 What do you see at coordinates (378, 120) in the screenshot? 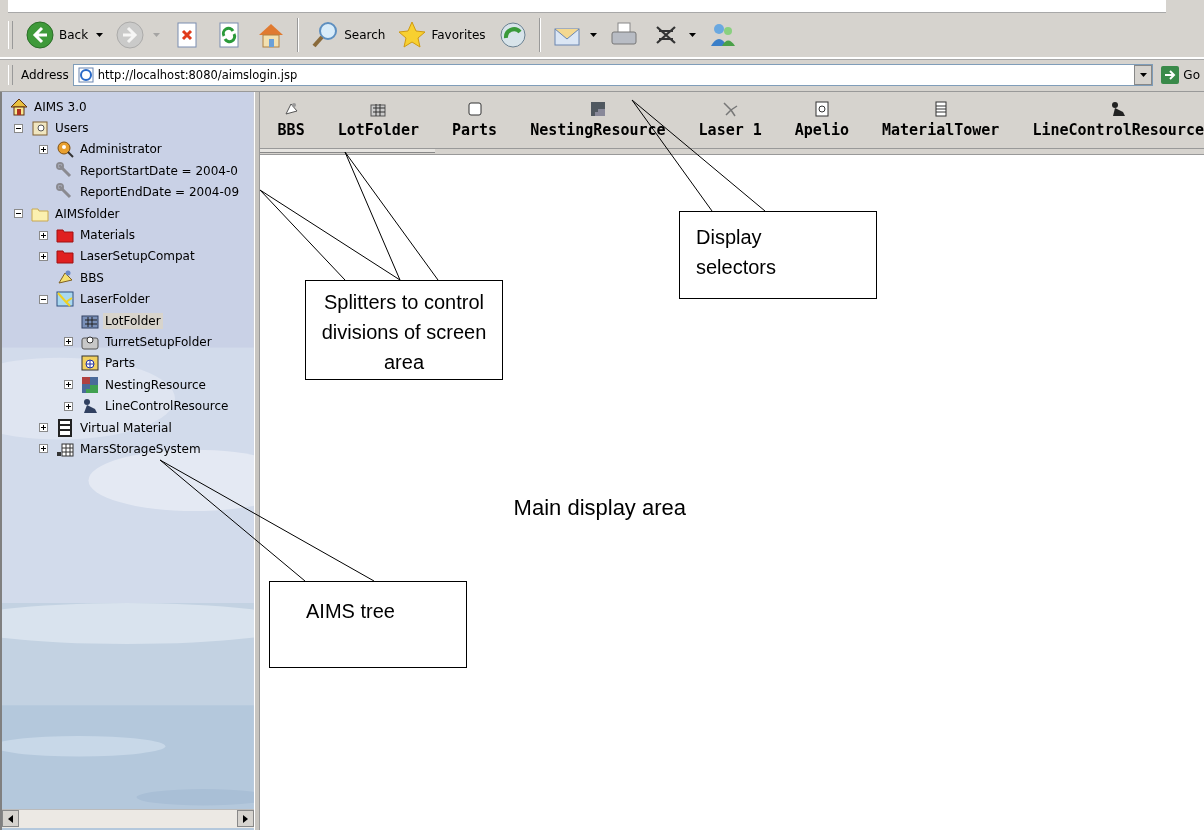
I see `display-selector: LotFolder` at bounding box center [378, 120].